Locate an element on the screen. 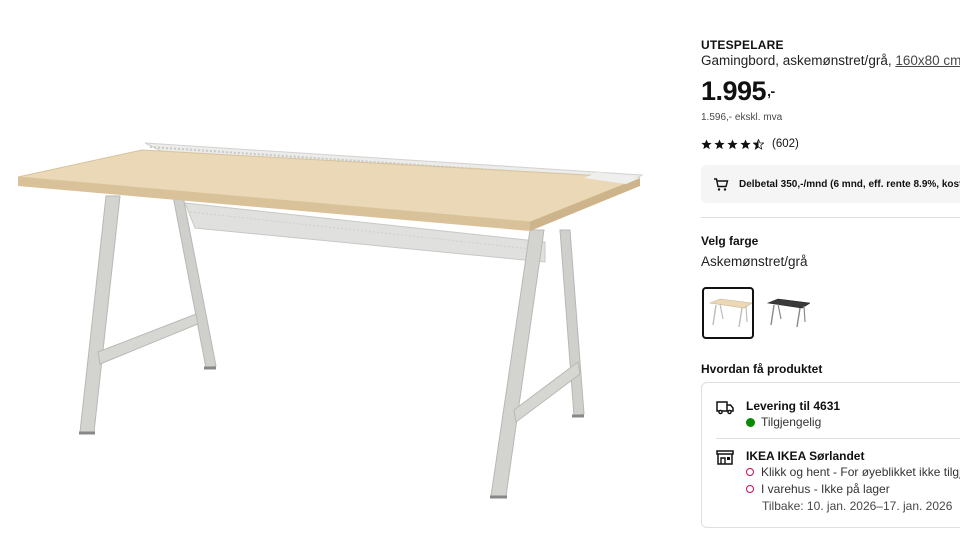 This screenshot has height=538, width=960. left-brace is located at coordinates (148, 339).